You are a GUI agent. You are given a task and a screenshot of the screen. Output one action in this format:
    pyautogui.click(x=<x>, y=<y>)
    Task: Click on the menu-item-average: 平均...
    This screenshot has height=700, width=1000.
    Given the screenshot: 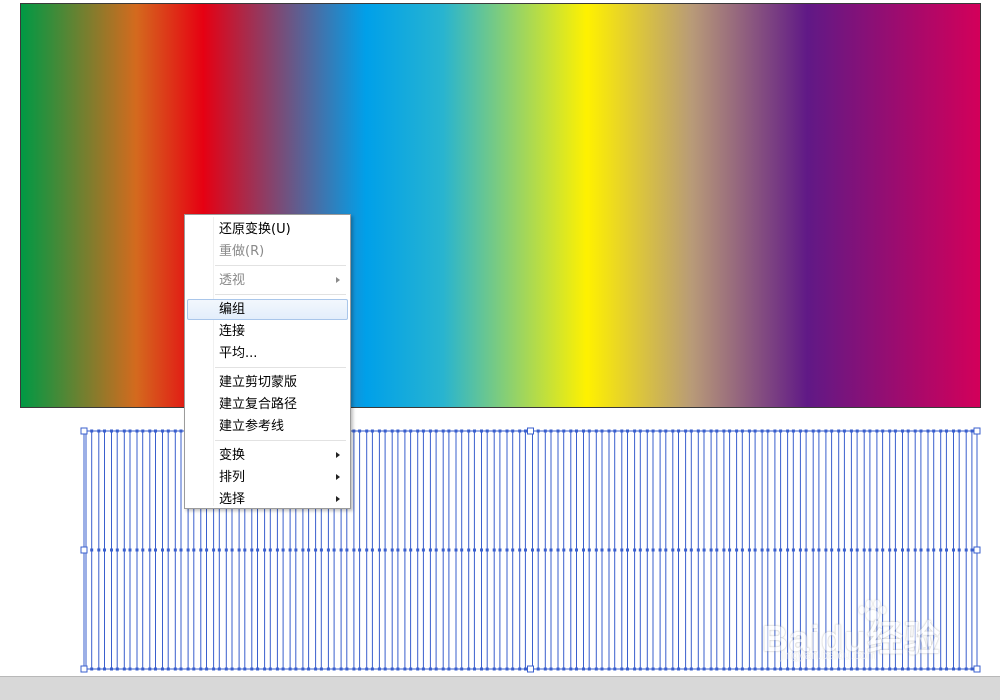 What is the action you would take?
    pyautogui.click(x=267, y=353)
    